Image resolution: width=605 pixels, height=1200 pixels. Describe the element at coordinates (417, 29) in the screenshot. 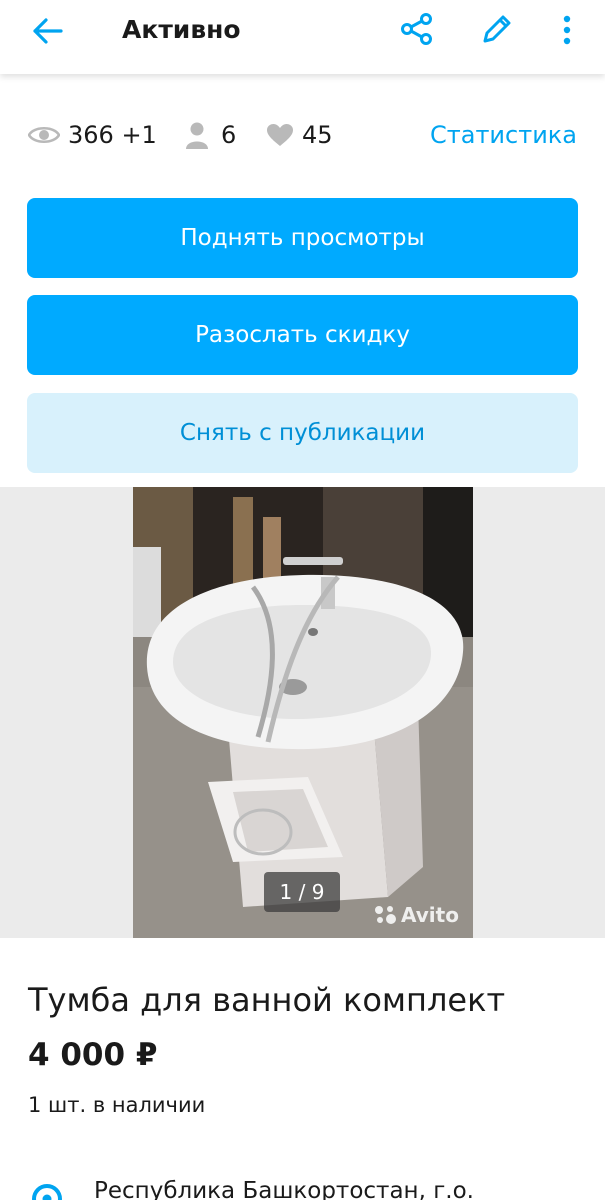

I see `share-icon` at that location.